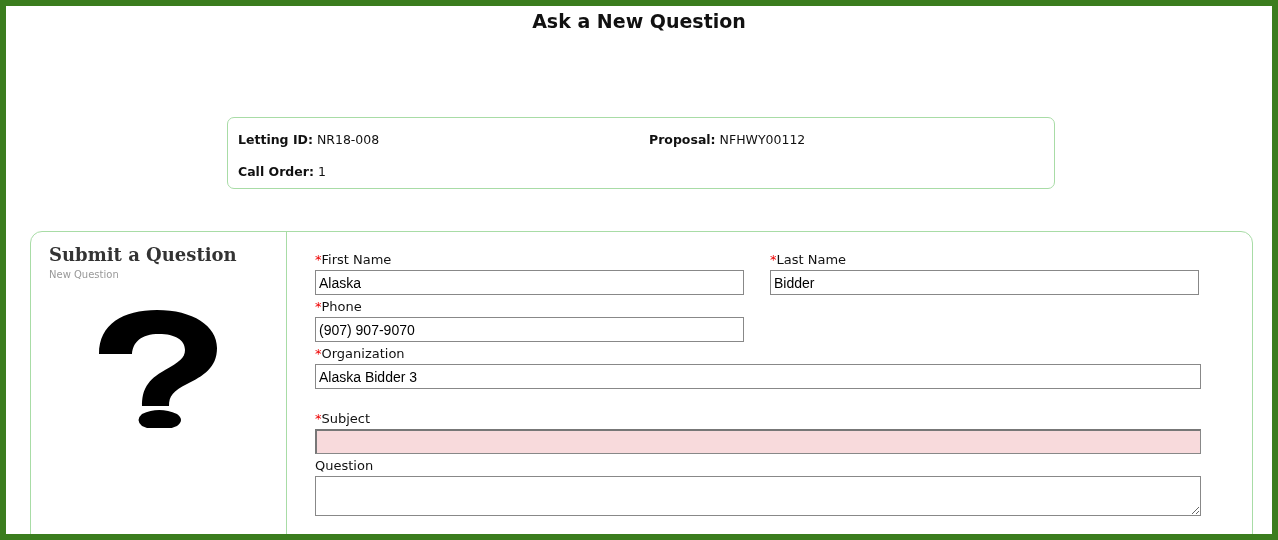  I want to click on text-input, so click(758, 441).